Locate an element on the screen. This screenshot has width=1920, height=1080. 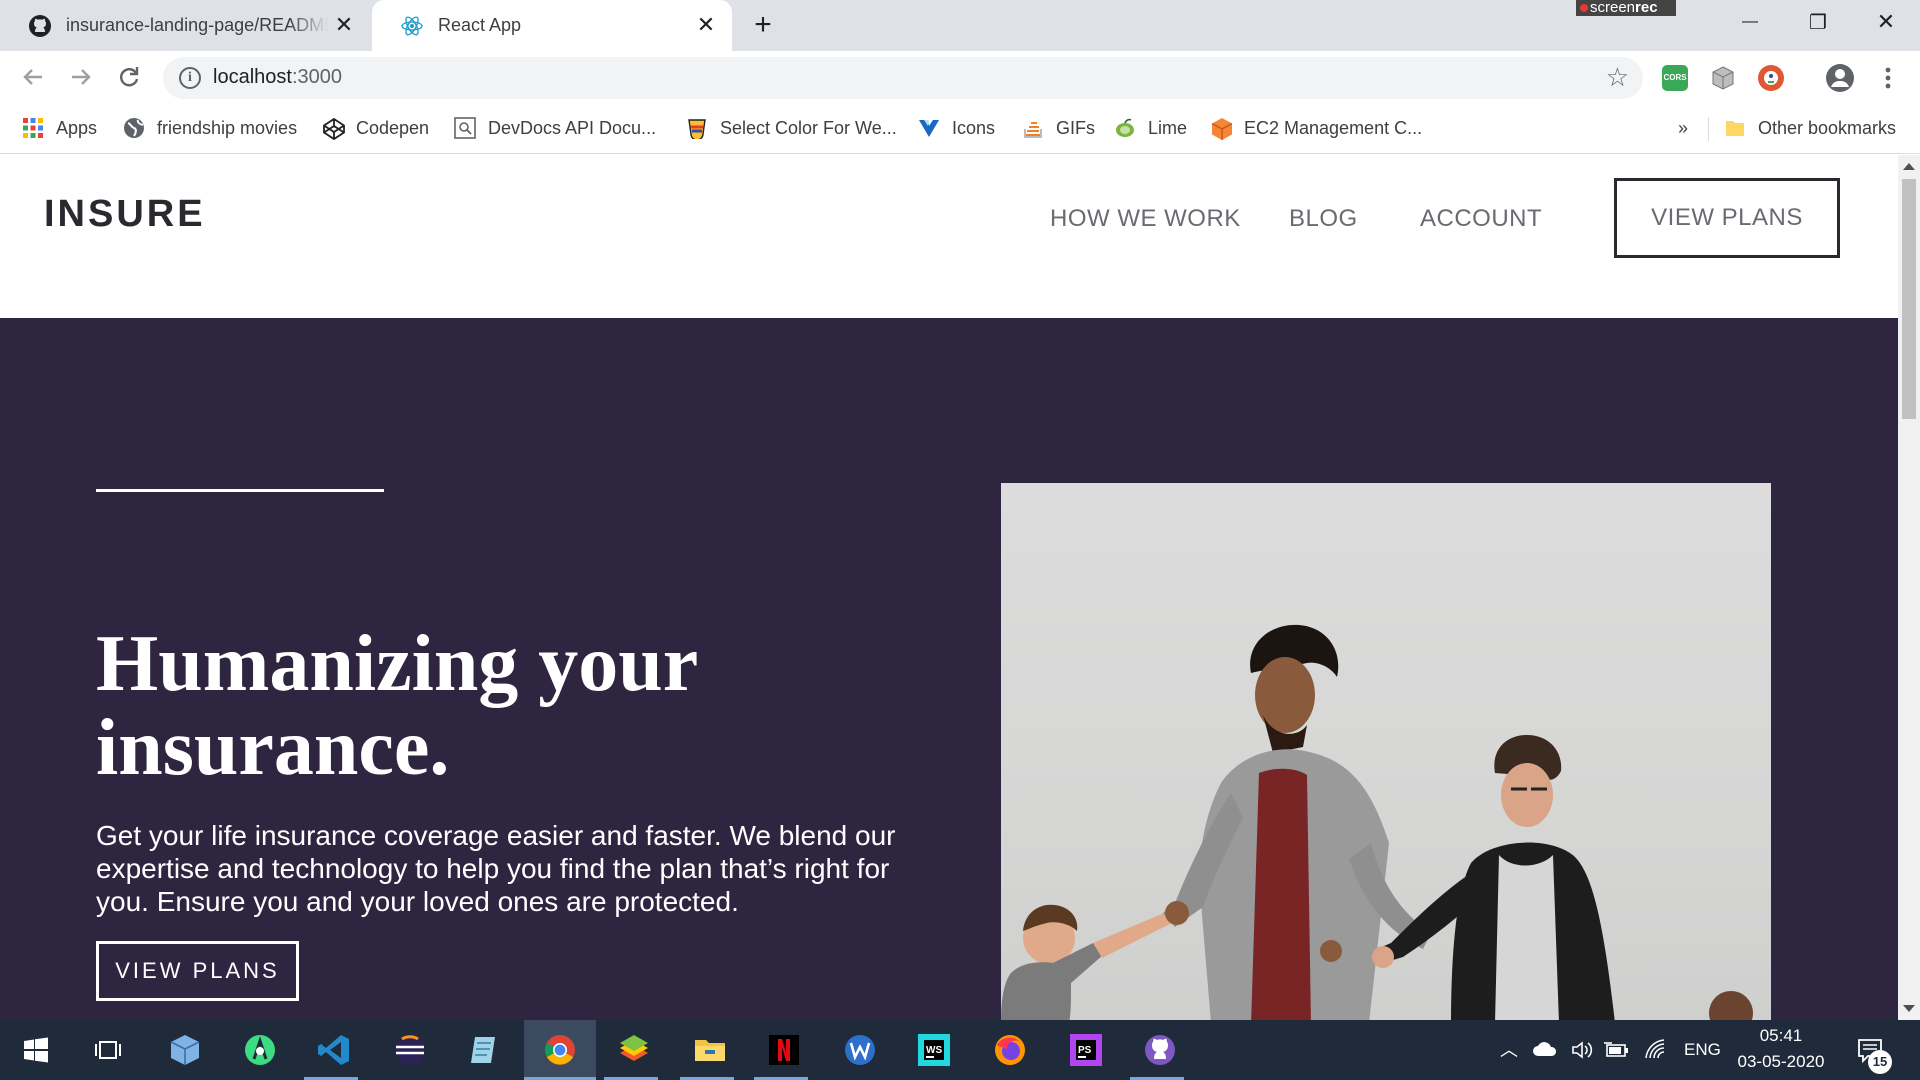
site-logo: INSURE is located at coordinates (125, 214).